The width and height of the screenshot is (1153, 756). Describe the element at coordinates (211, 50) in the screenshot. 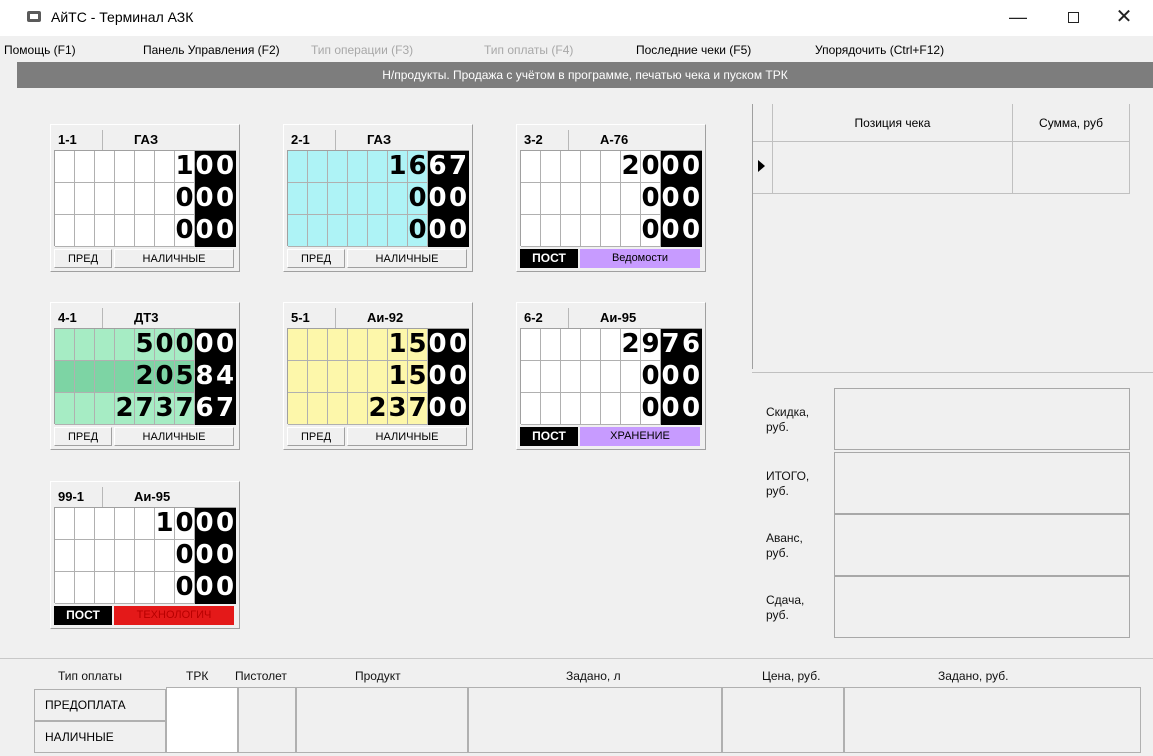

I see `menu-control-panel: Панель Управления (F2)` at that location.